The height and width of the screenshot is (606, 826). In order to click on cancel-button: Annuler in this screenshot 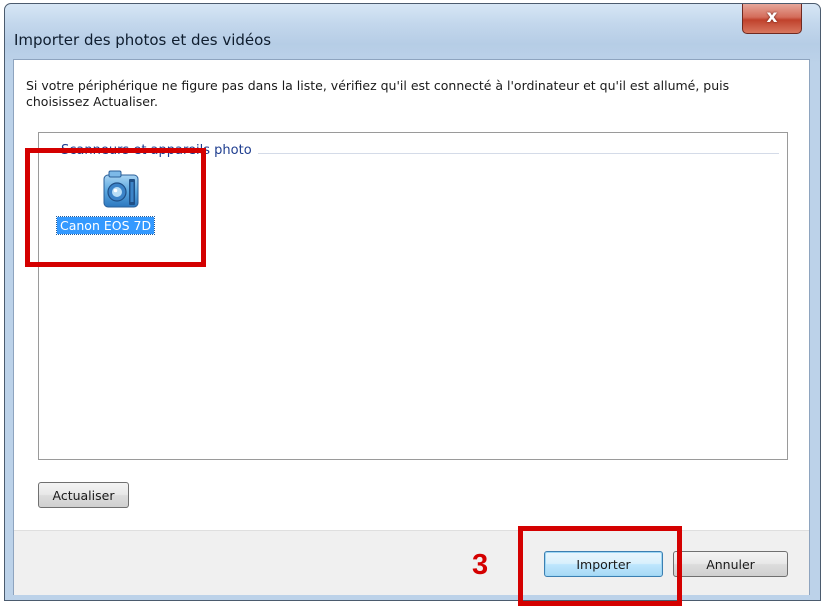, I will do `click(730, 564)`.